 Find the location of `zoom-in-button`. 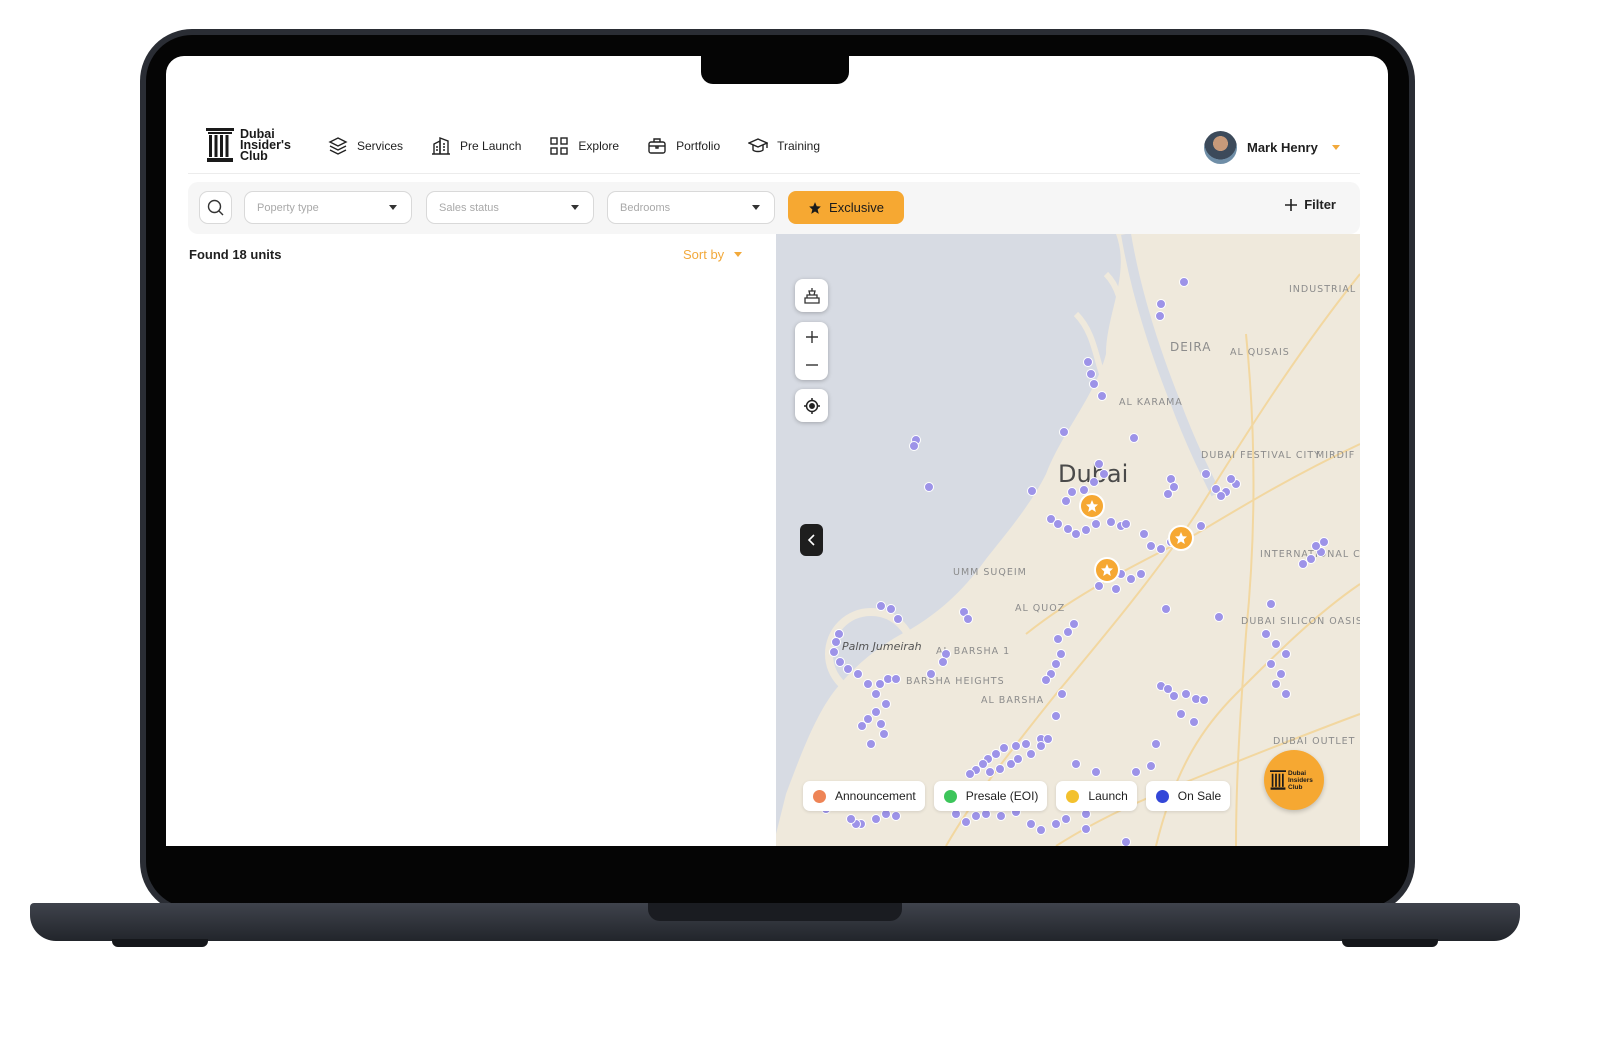

zoom-in-button is located at coordinates (811, 337).